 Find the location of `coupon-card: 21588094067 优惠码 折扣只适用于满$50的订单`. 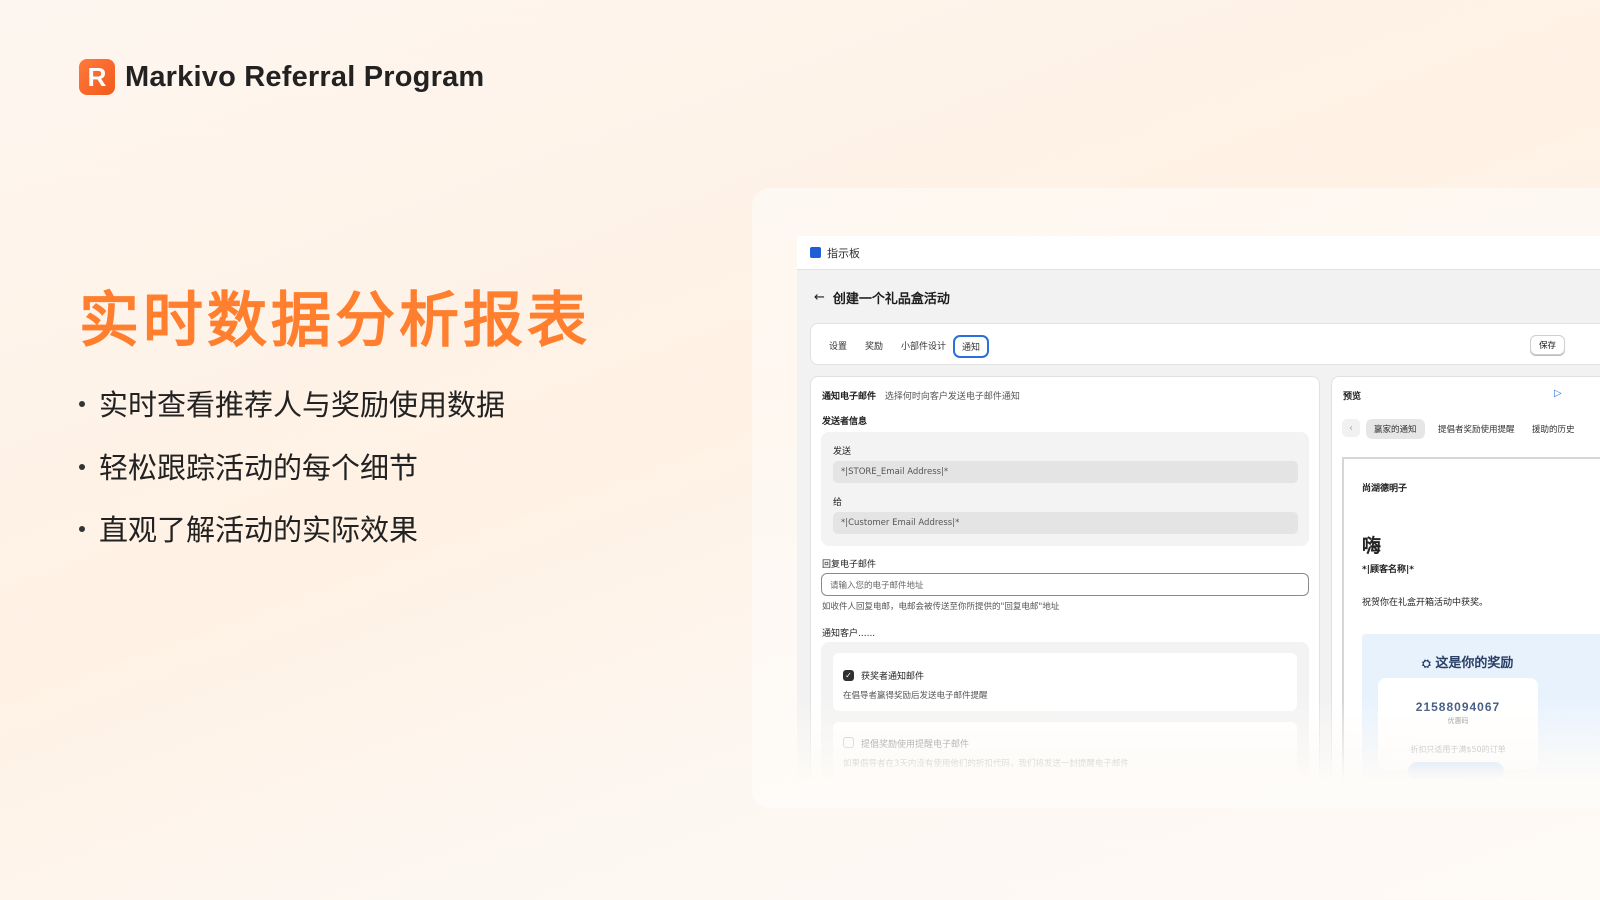

coupon-card: 21588094067 优惠码 折扣只适用于满$50的订单 is located at coordinates (1458, 729).